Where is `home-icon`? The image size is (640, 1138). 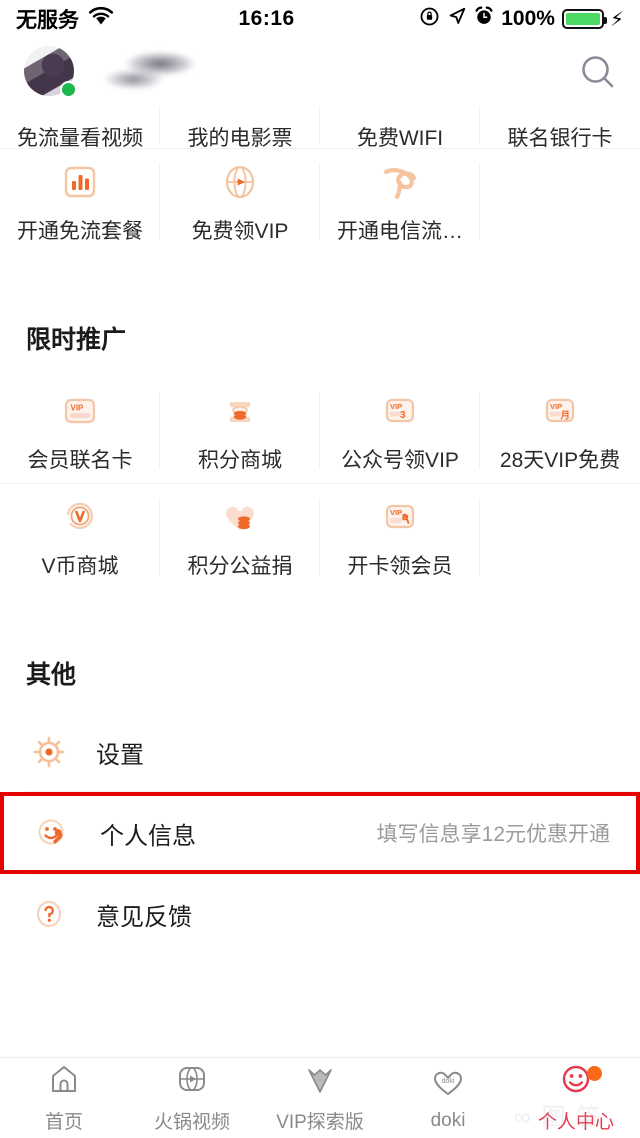
home-icon is located at coordinates (64, 1081).